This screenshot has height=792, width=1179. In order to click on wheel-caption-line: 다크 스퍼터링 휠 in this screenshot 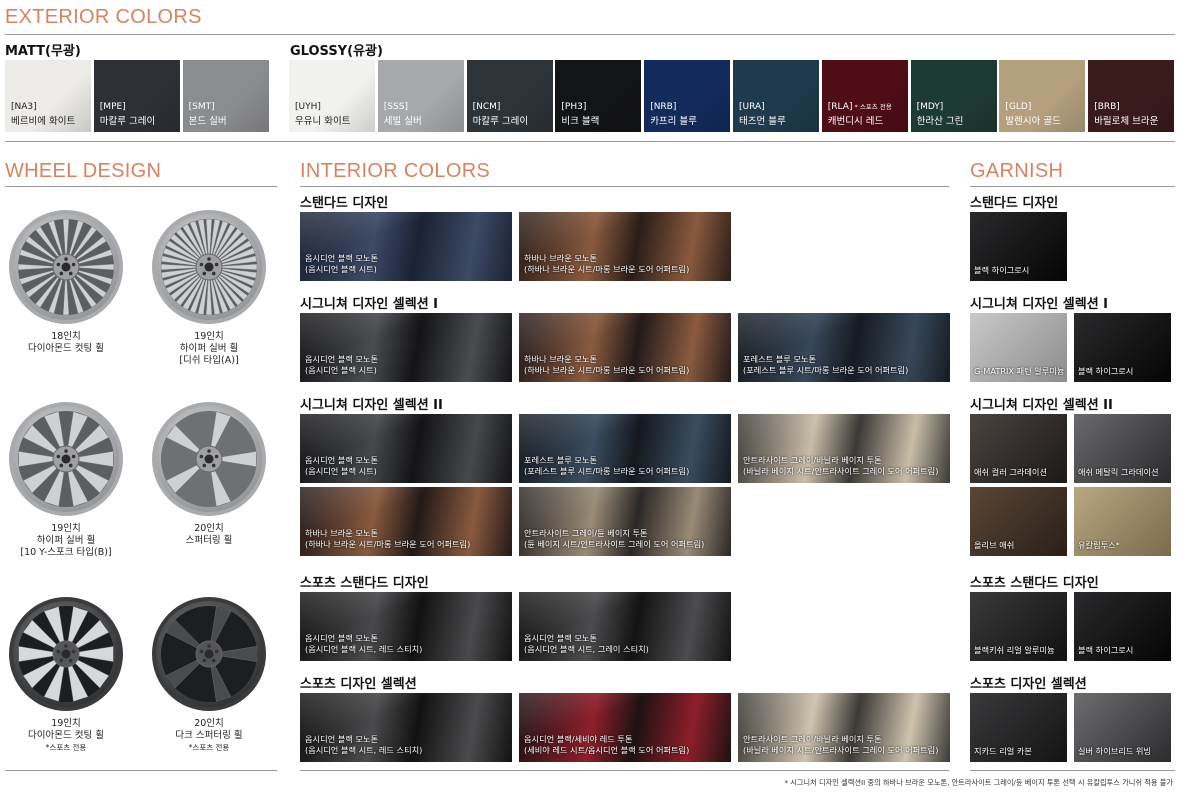, I will do `click(209, 735)`.